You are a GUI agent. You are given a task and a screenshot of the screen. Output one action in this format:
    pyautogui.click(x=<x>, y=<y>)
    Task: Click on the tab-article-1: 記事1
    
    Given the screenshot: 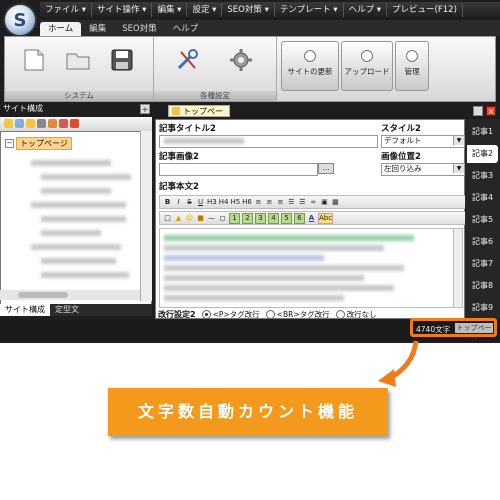 What is the action you would take?
    pyautogui.click(x=482, y=132)
    